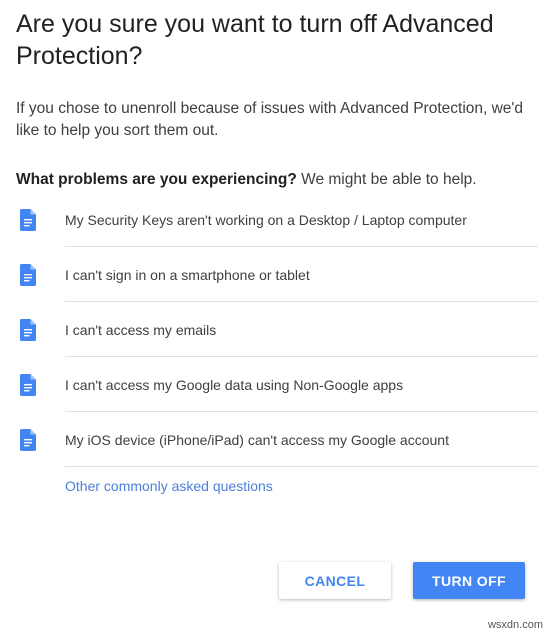 This screenshot has height=635, width=551. I want to click on problem-item-label: I can't access my emails, so click(141, 329).